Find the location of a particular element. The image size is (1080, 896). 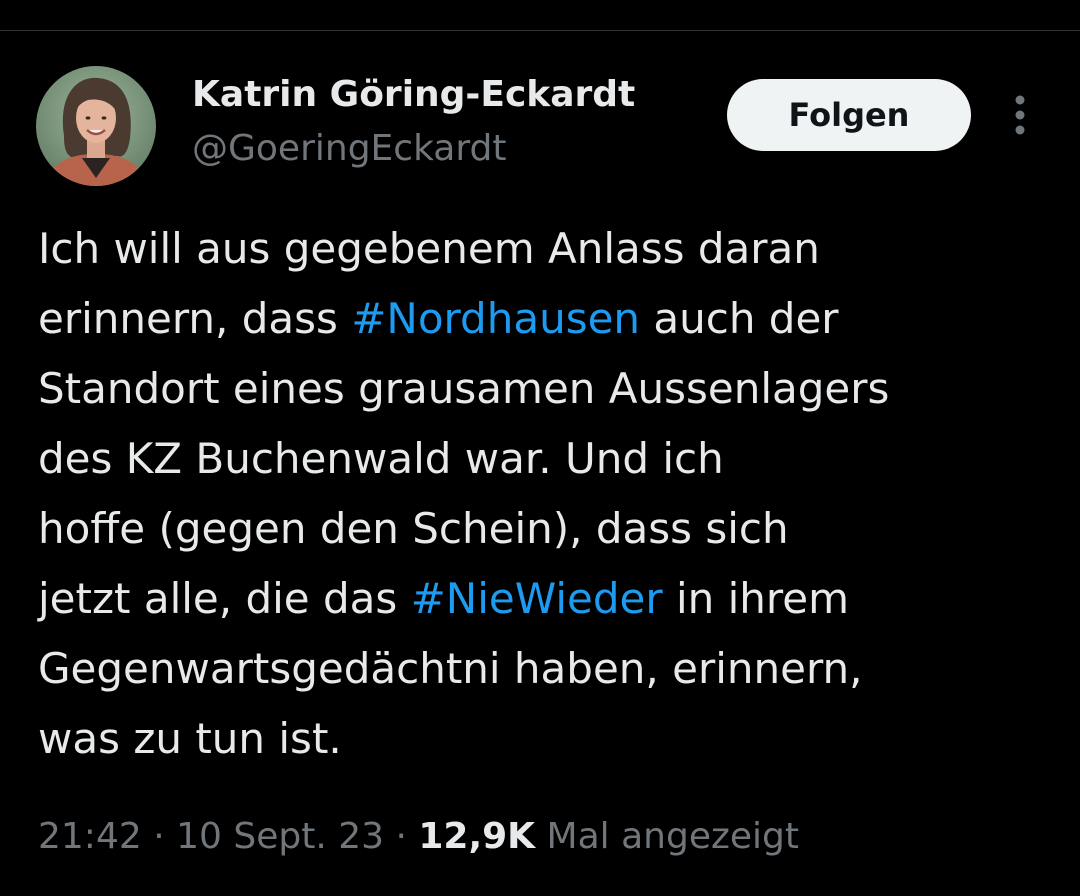

tweet-text-line: was zu tun ist. is located at coordinates (543, 739).